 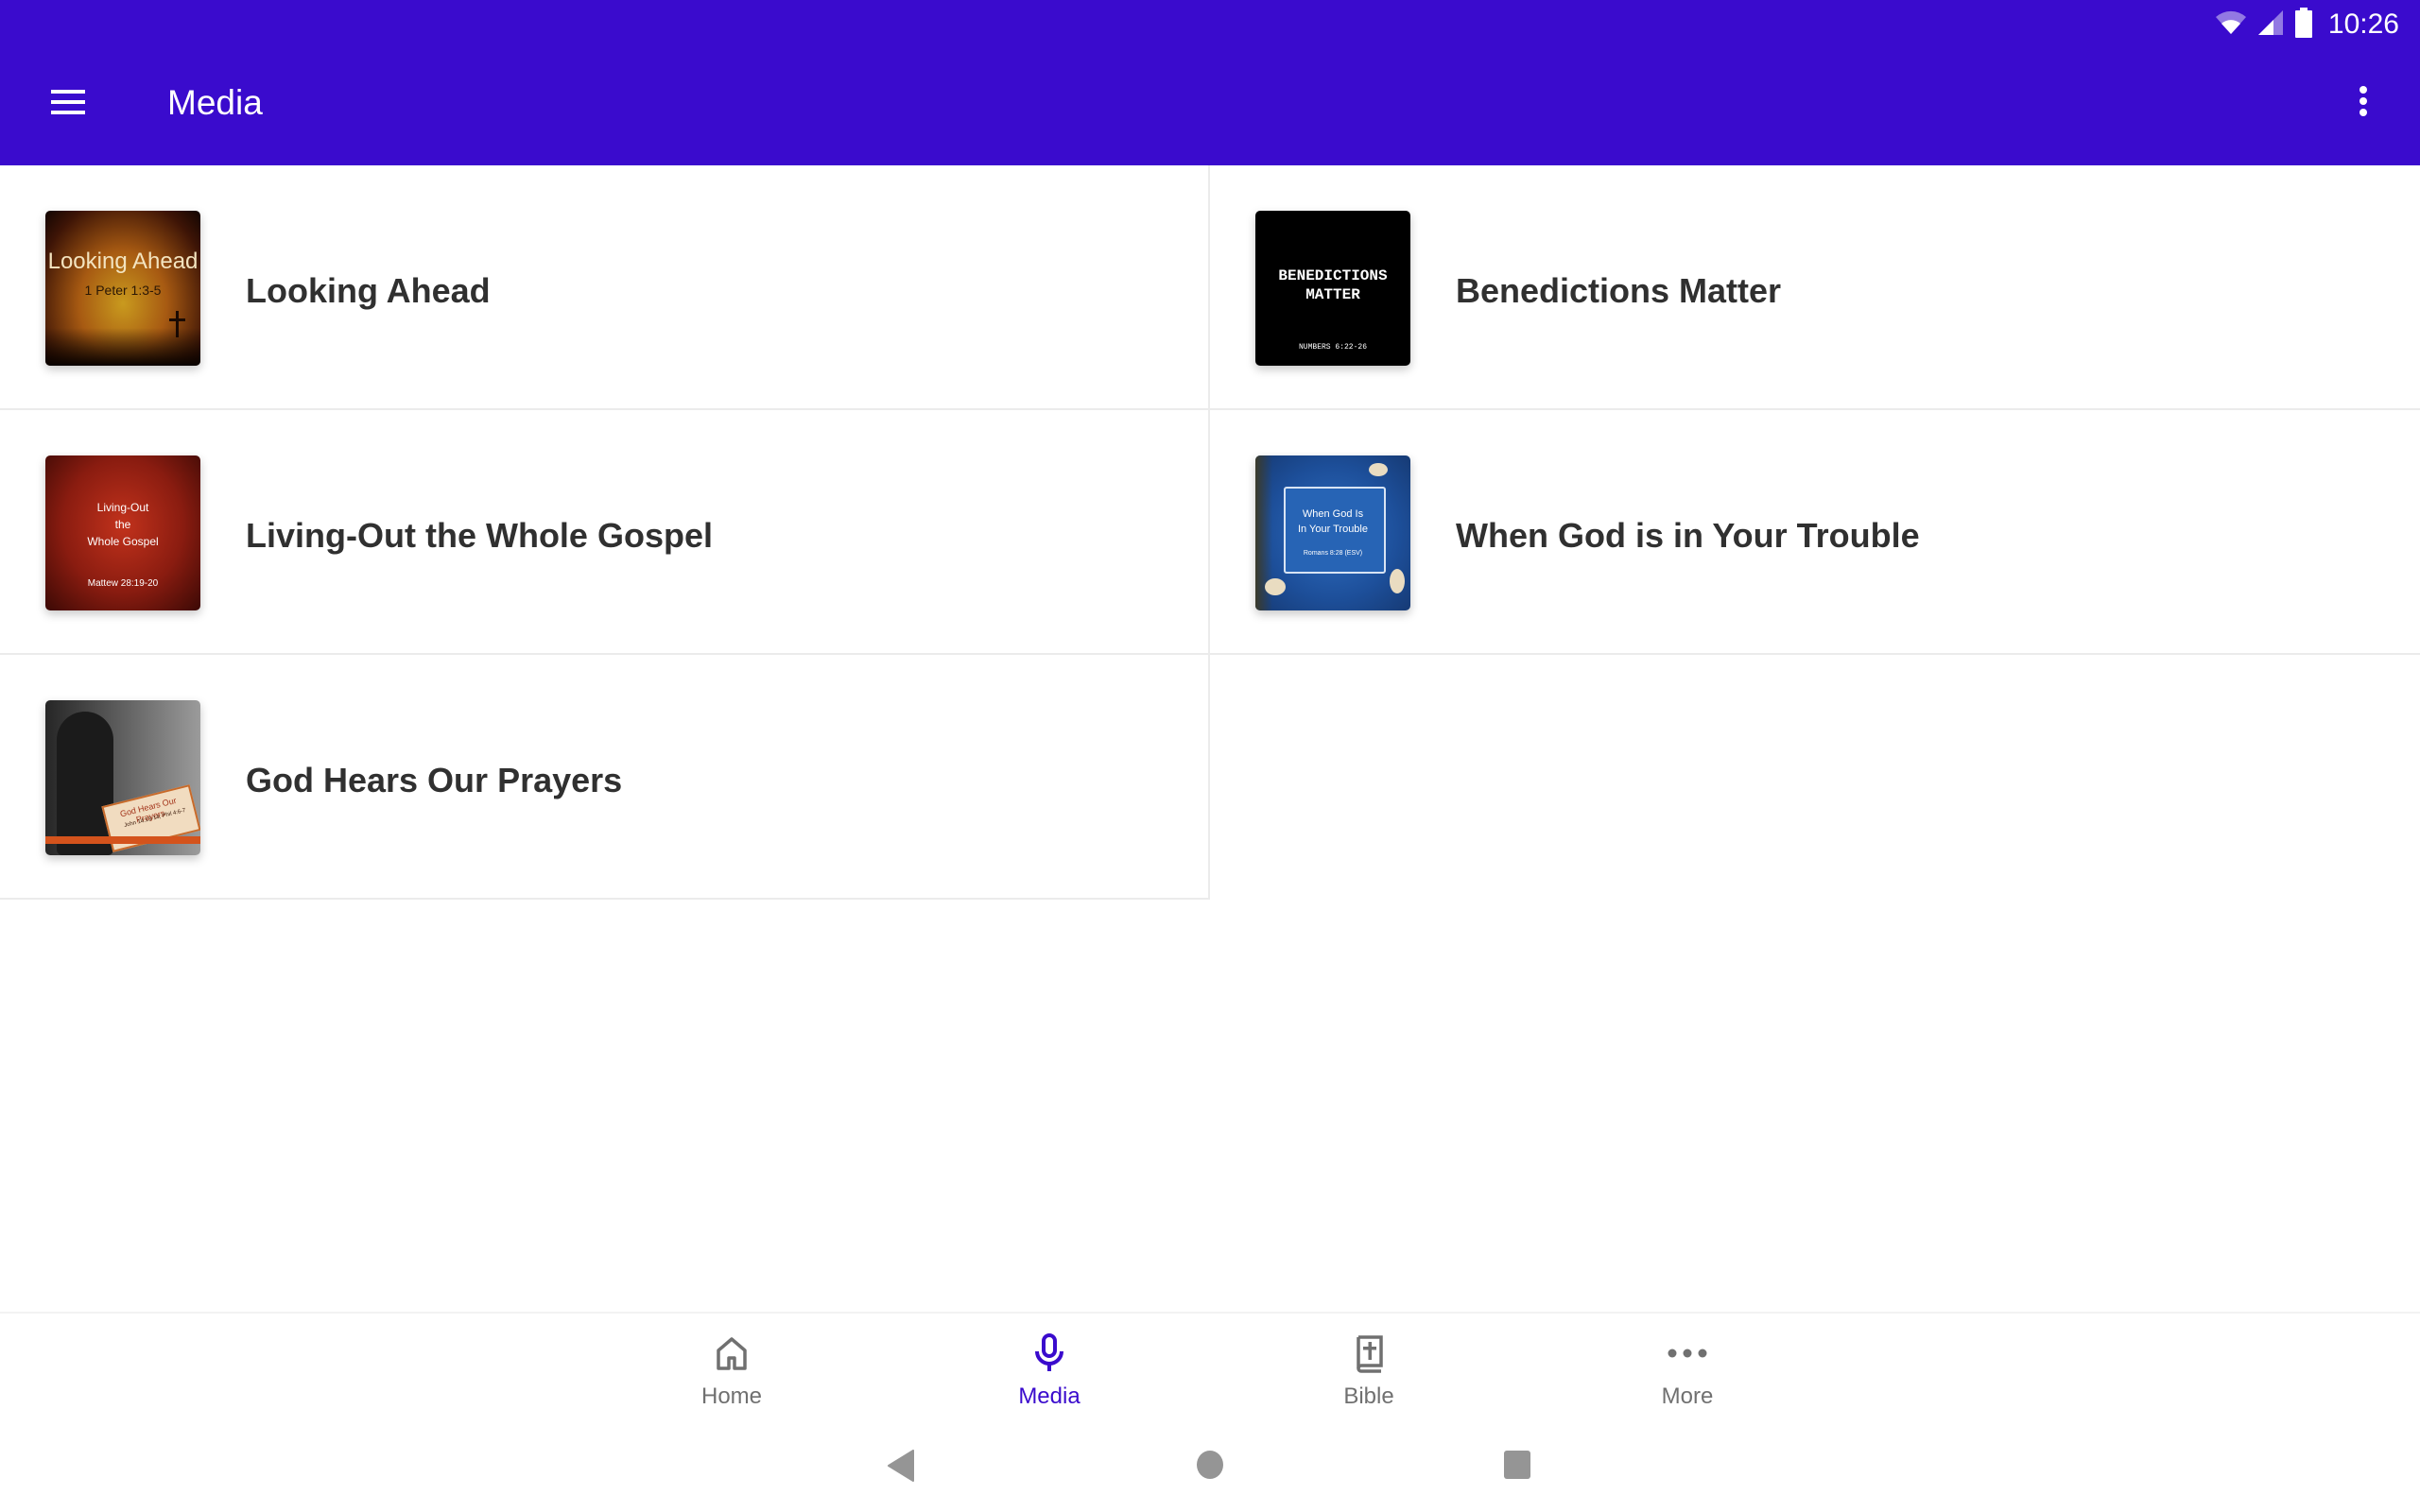 What do you see at coordinates (2270, 25) in the screenshot?
I see `cellular-signal-icon` at bounding box center [2270, 25].